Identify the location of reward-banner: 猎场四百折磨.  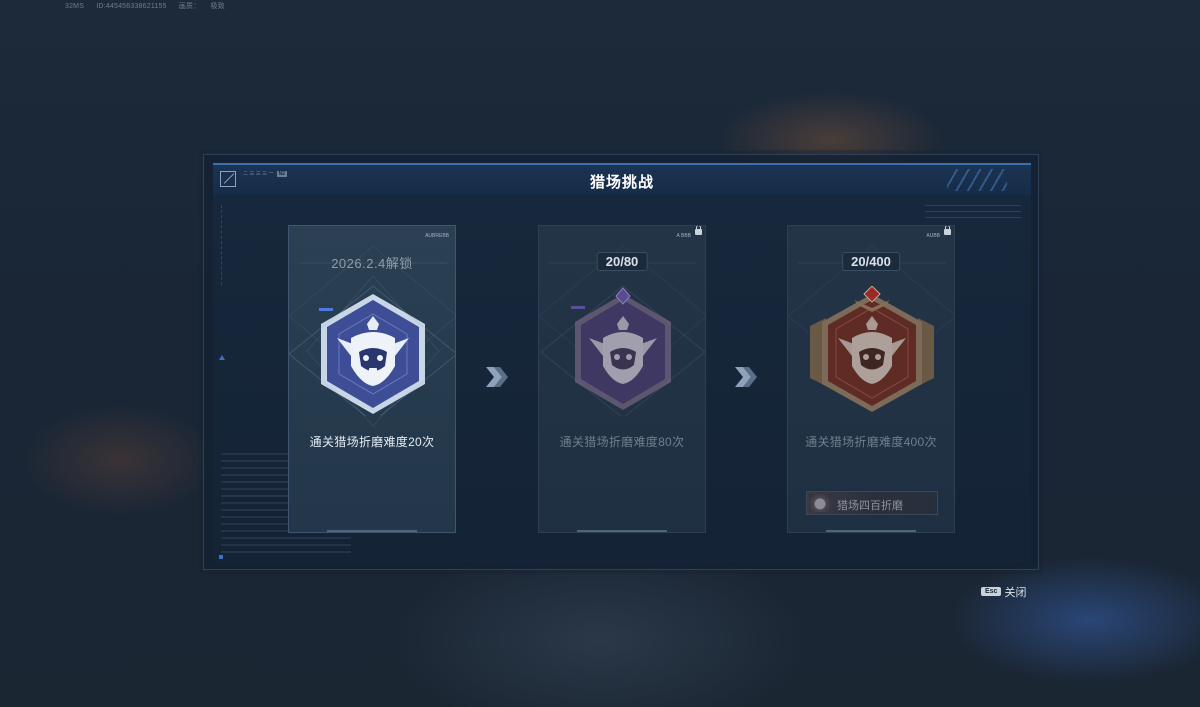
(872, 503).